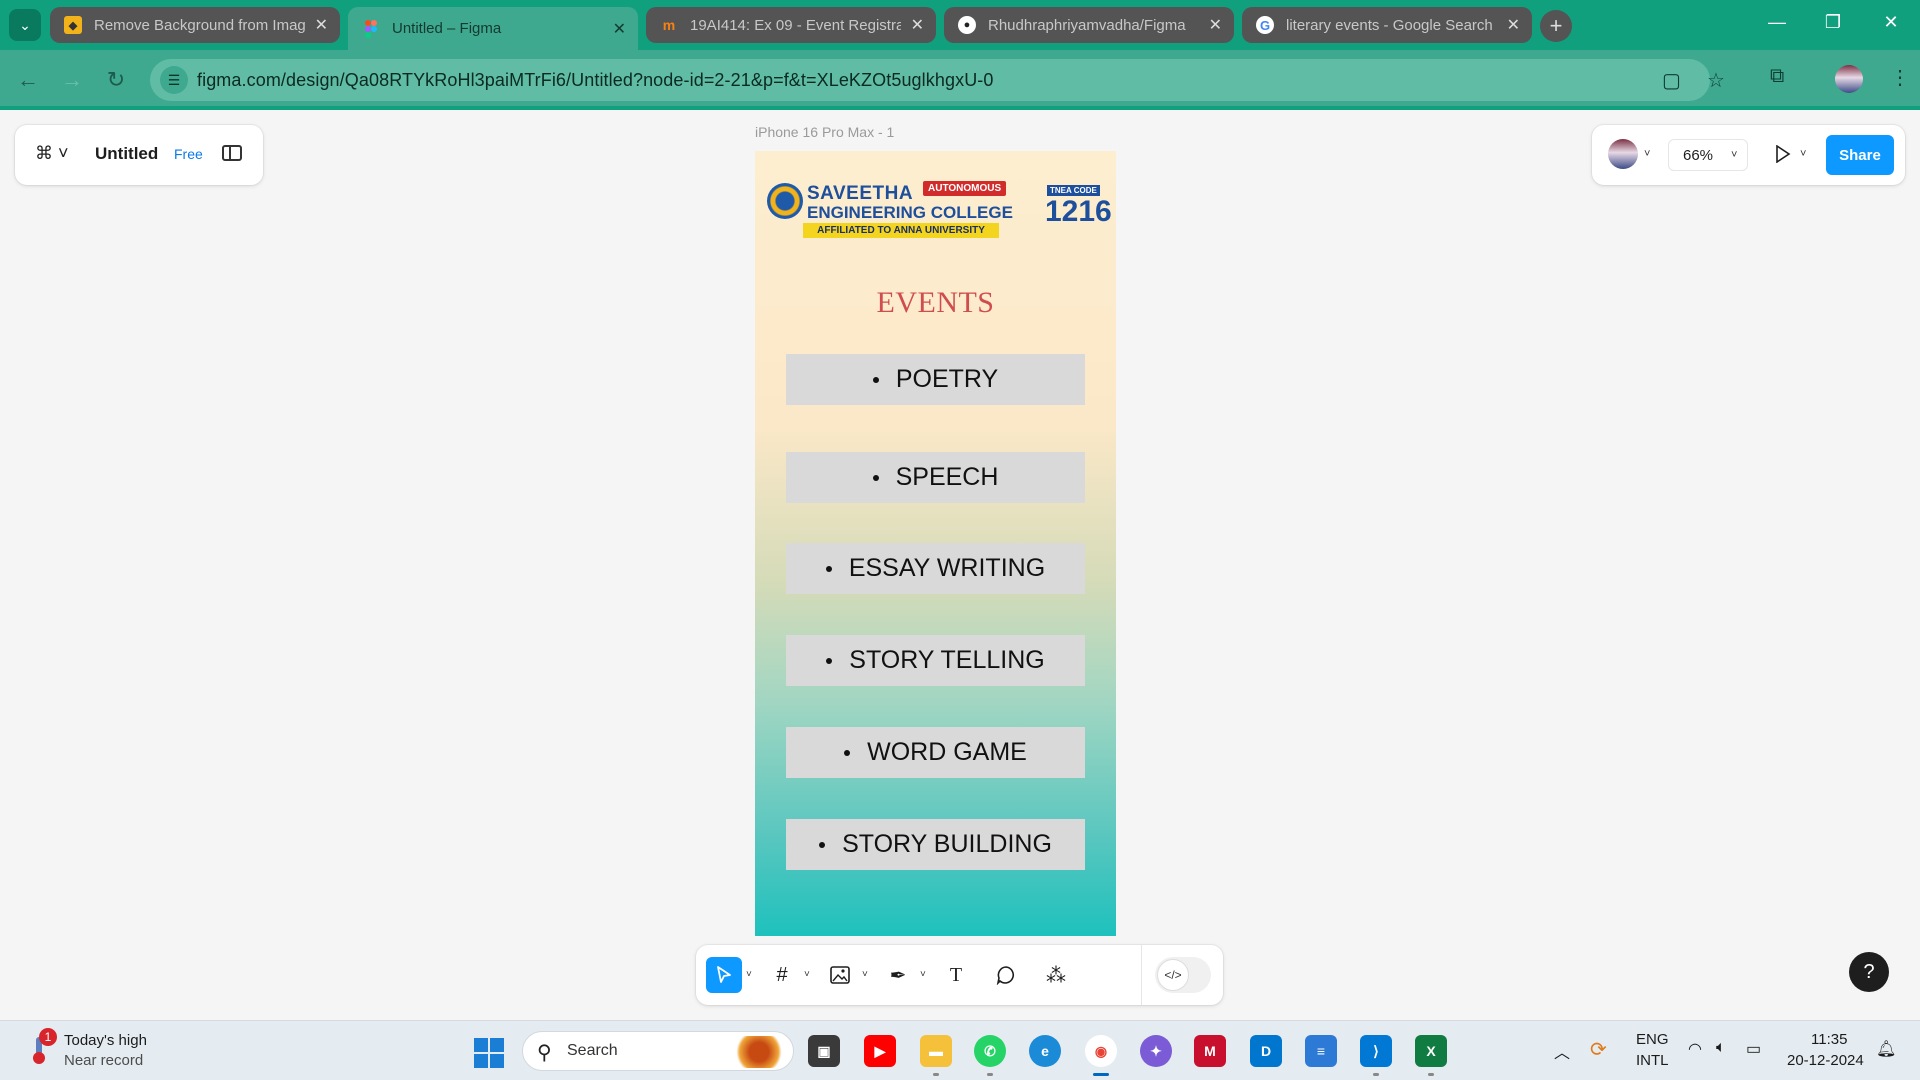  Describe the element at coordinates (1777, 22) in the screenshot. I see `minimize-window-icon: —` at that location.